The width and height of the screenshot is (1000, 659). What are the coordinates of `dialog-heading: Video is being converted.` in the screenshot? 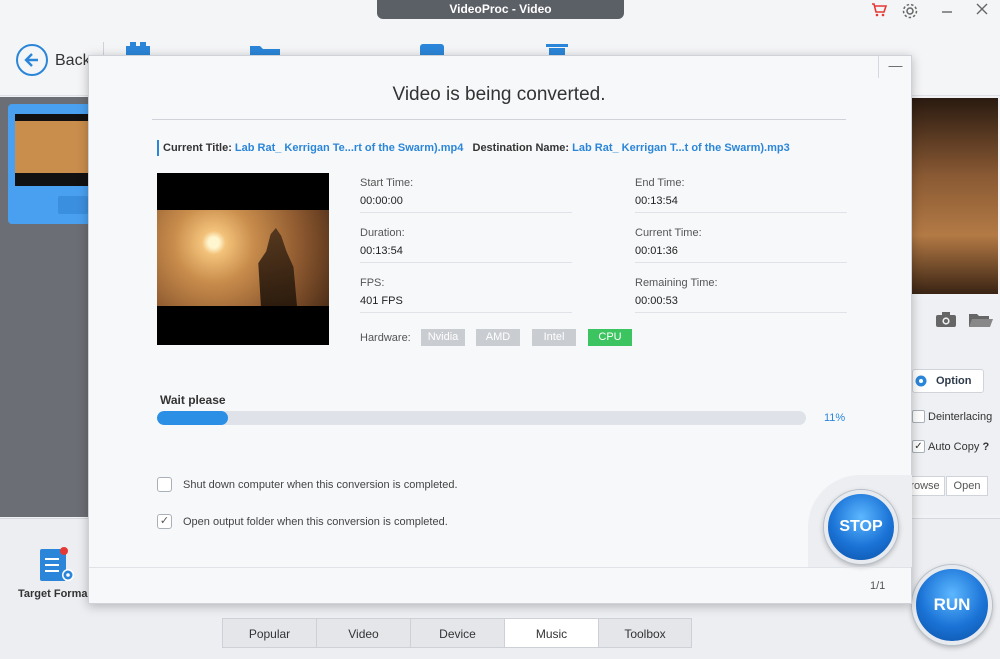 It's located at (499, 94).